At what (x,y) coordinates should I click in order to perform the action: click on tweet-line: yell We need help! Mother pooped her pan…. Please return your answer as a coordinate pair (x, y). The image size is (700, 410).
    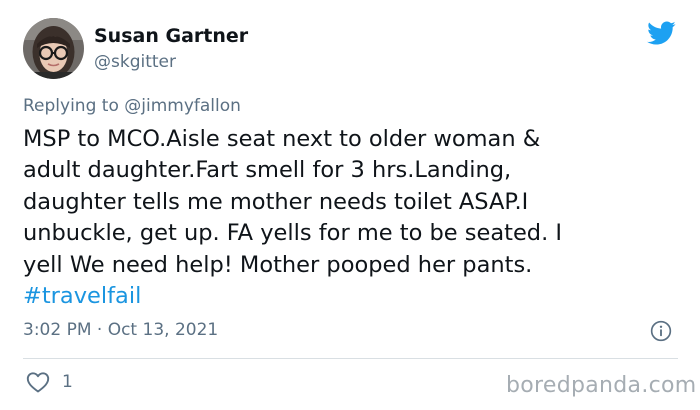
    Looking at the image, I should click on (278, 264).